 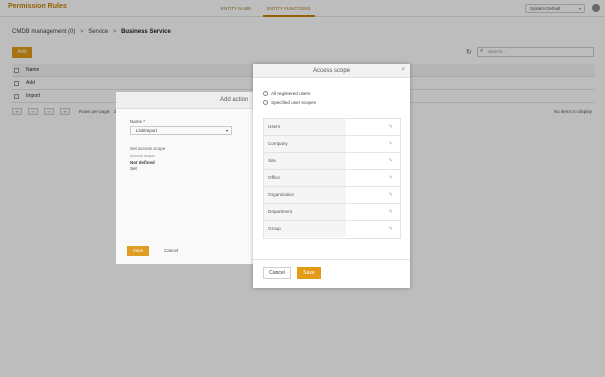 I want to click on footer-divider, so click(x=331, y=259).